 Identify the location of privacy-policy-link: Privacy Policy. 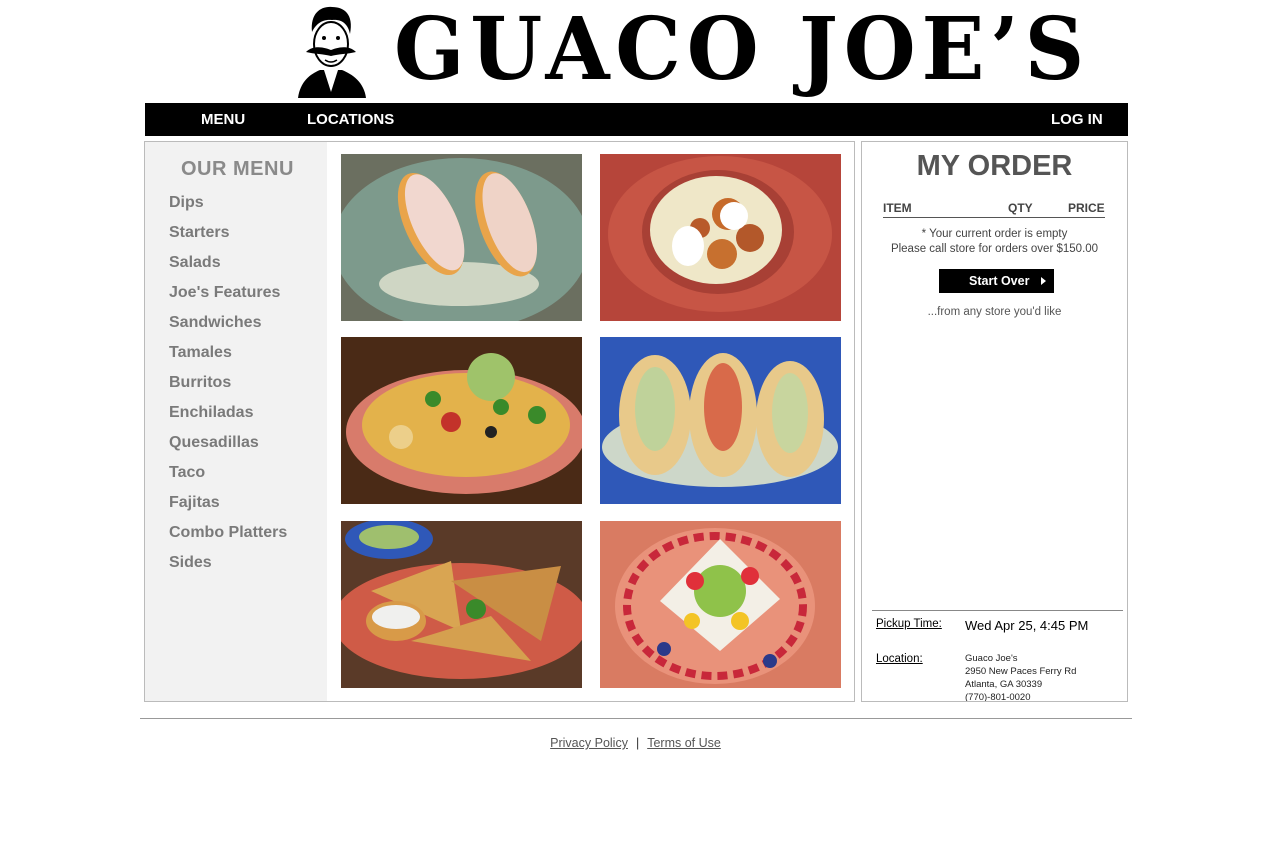
(589, 743).